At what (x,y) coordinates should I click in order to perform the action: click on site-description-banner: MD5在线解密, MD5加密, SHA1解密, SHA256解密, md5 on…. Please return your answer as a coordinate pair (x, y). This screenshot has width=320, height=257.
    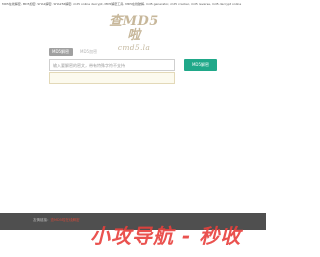
    Looking at the image, I should click on (122, 4).